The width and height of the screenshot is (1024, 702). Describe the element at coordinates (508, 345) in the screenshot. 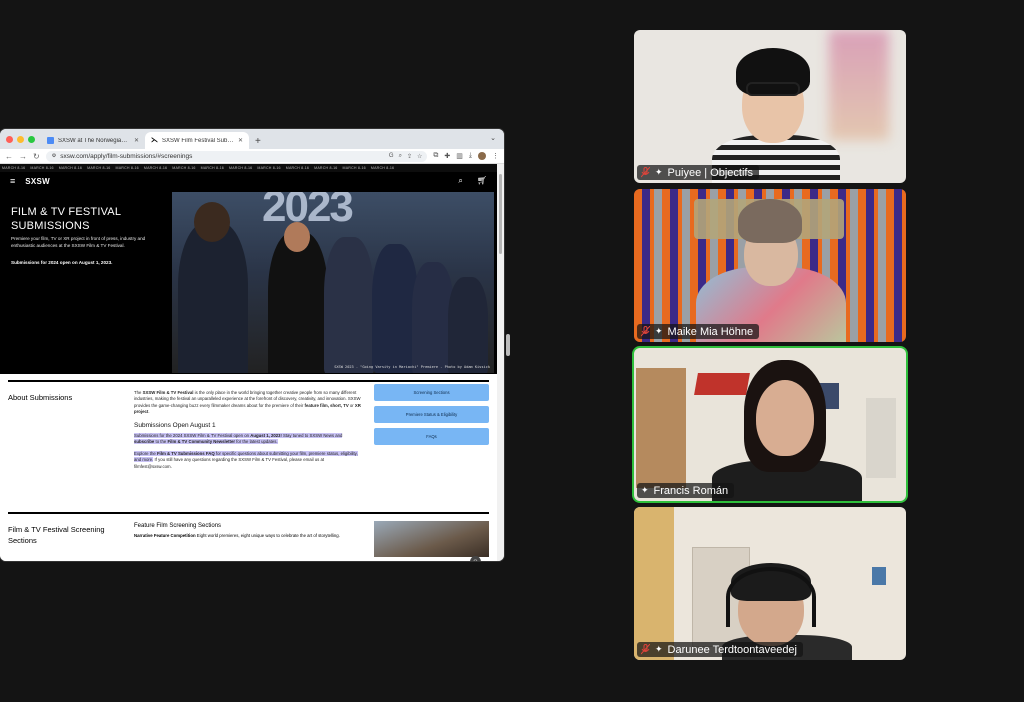

I see `split-resize-handle` at that location.